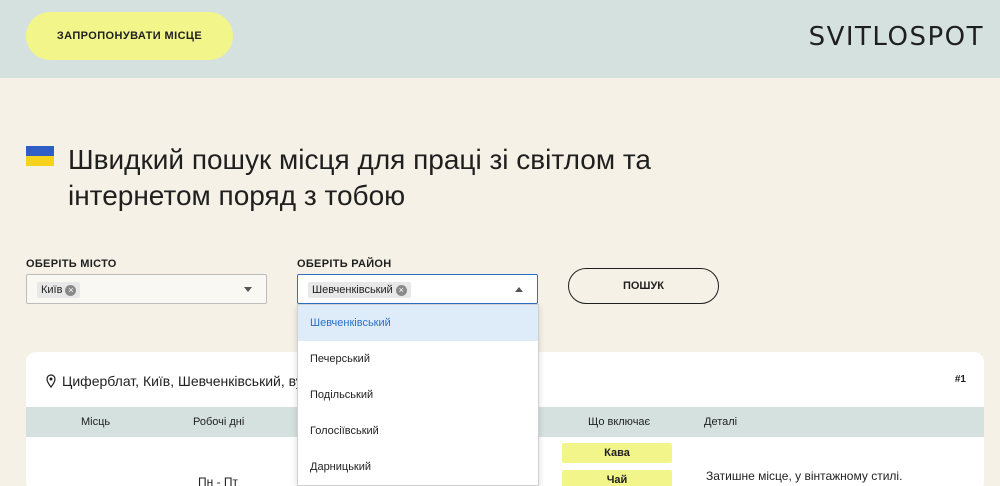 The width and height of the screenshot is (1000, 486). I want to click on site-logo: SVITLOSPOT, so click(896, 37).